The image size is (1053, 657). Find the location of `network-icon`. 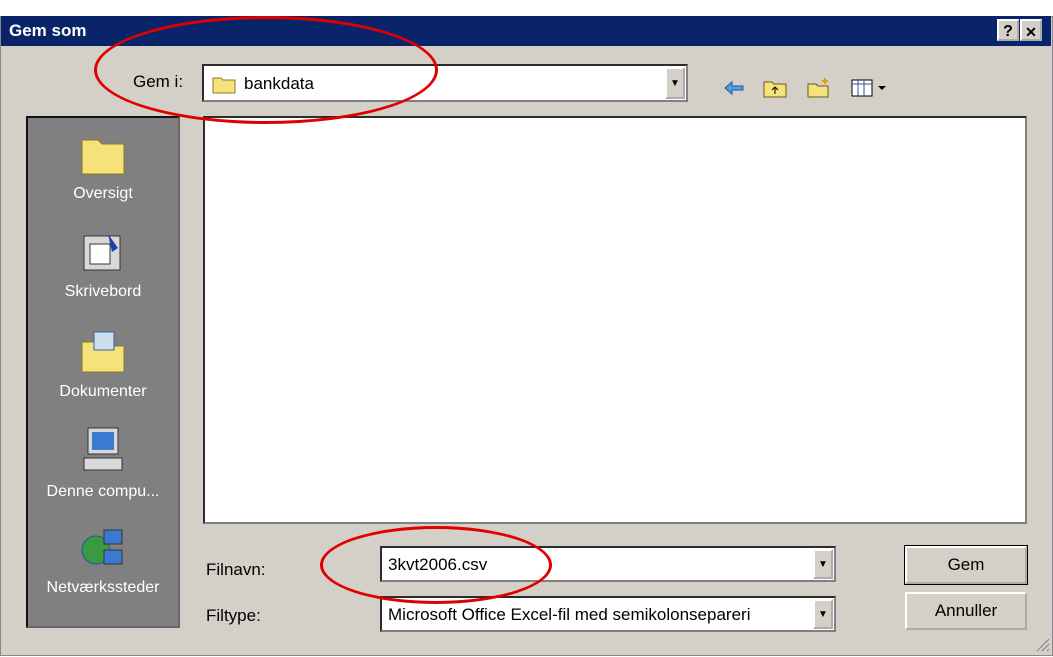

network-icon is located at coordinates (103, 550).